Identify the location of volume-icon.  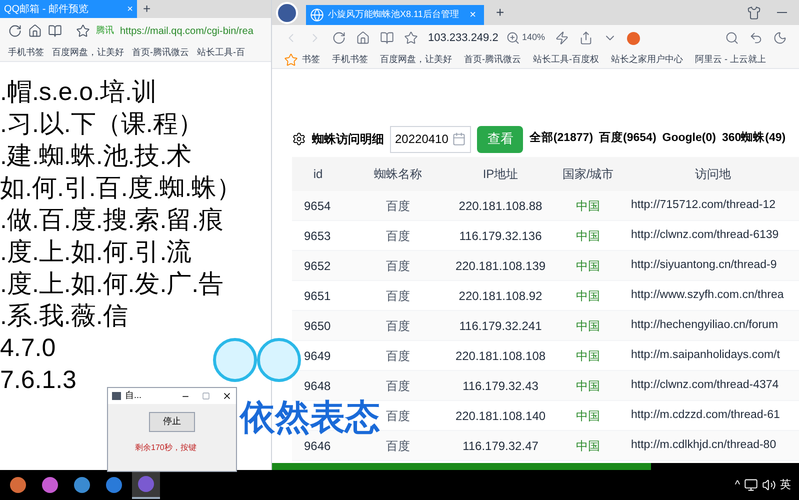
(769, 485).